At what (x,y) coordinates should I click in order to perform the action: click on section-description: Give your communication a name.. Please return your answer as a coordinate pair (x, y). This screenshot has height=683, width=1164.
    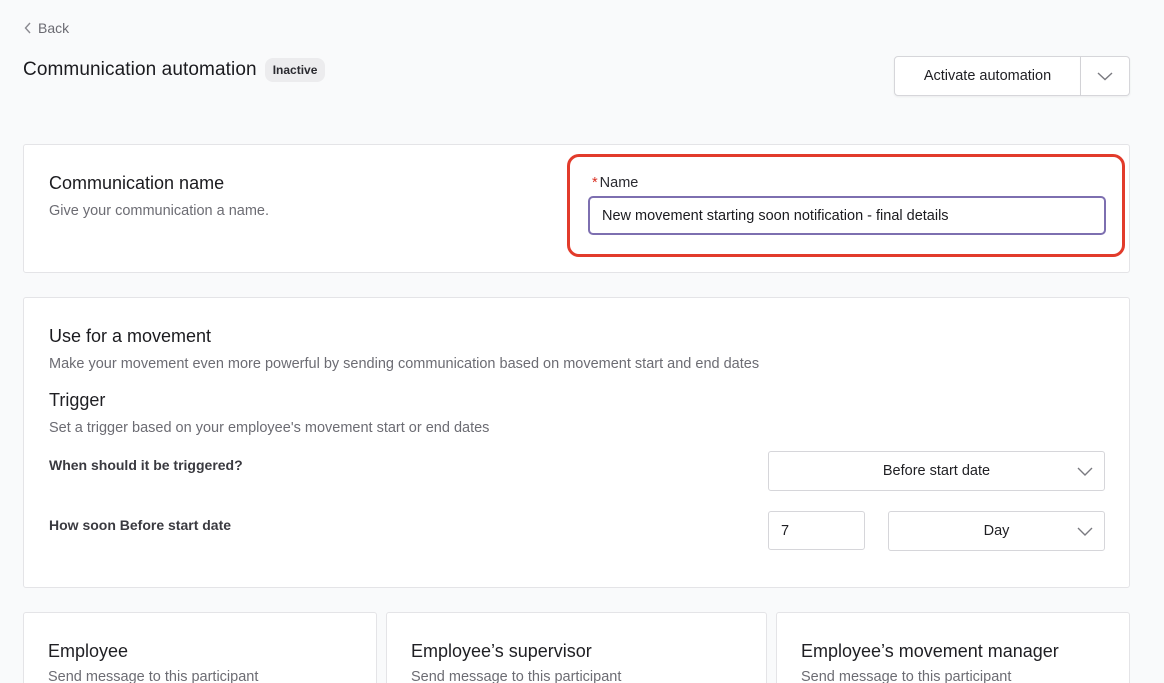
    Looking at the image, I should click on (159, 211).